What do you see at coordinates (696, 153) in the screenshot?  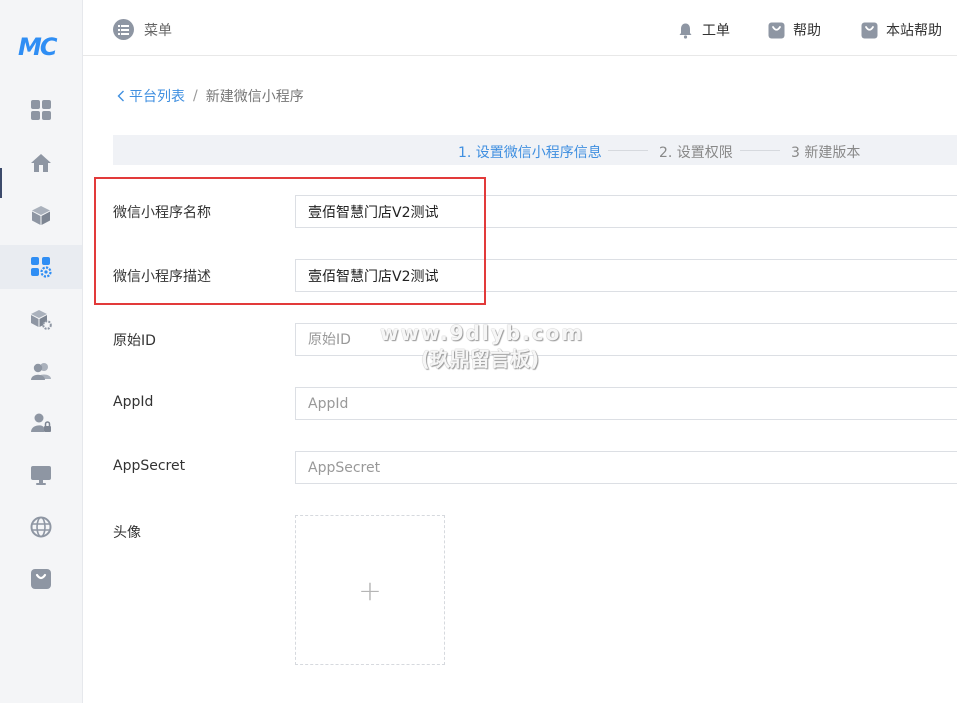 I see `step-2: 2. 设置权限` at bounding box center [696, 153].